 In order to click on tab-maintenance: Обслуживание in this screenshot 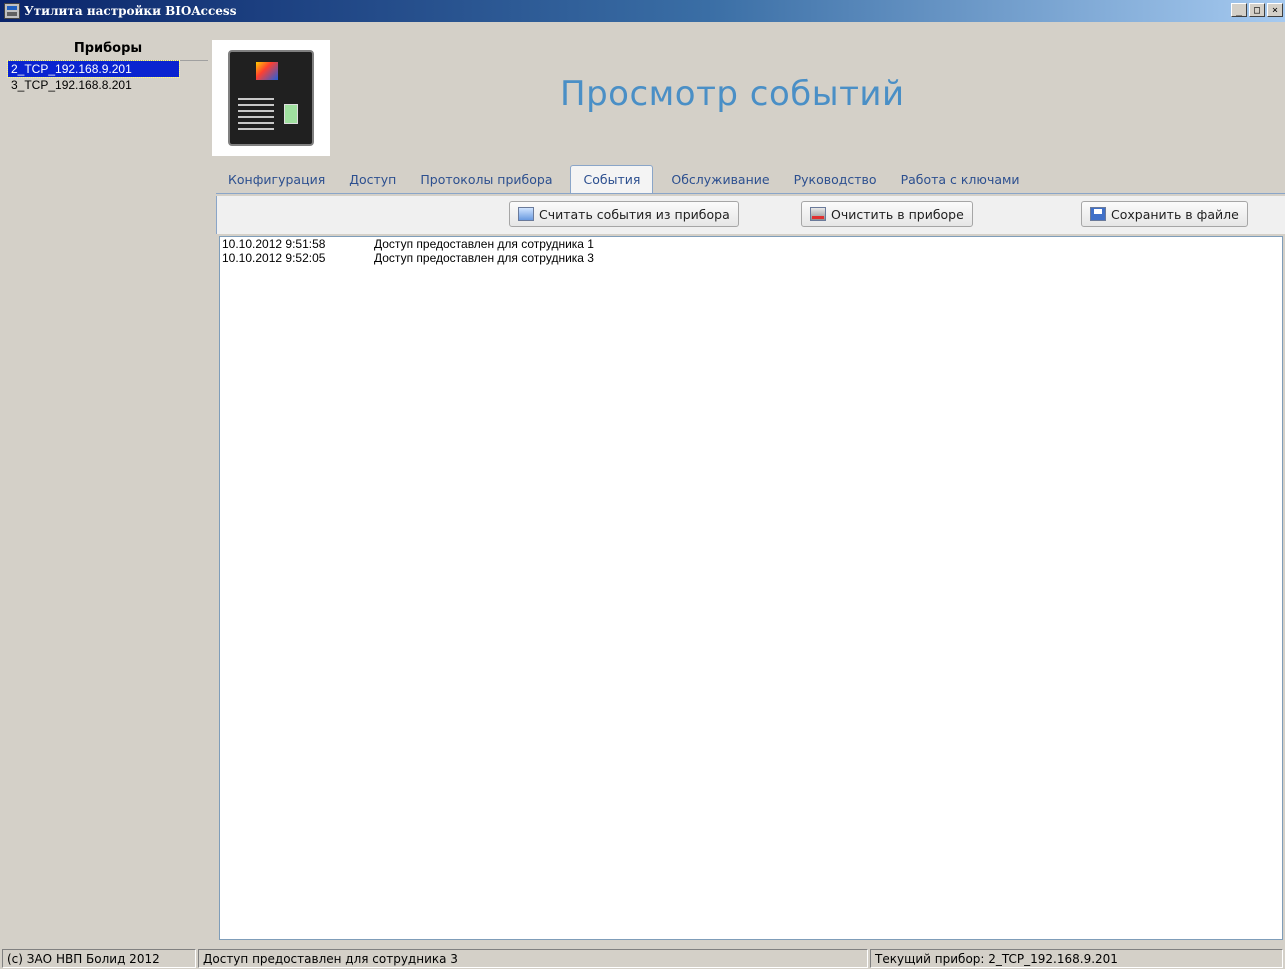, I will do `click(720, 180)`.